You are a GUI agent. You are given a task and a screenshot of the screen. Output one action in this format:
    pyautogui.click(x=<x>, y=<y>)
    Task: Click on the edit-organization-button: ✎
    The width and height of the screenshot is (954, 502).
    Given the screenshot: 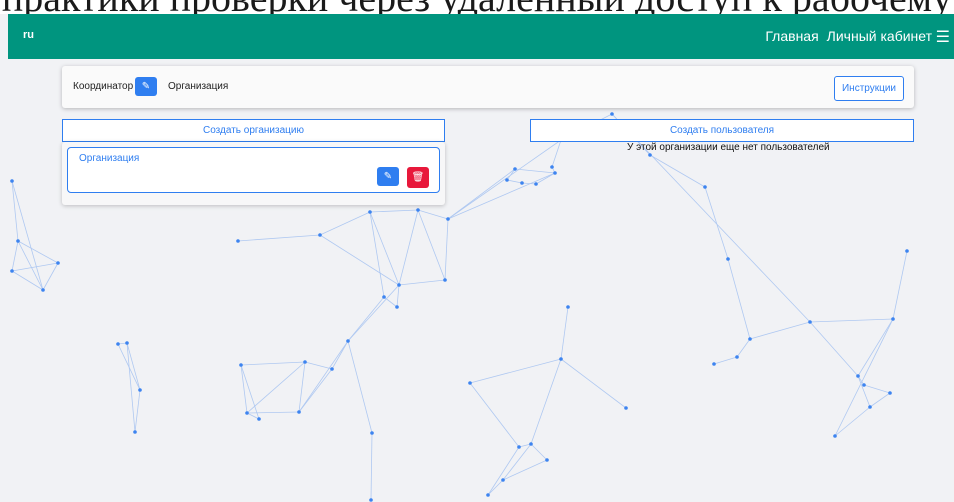 What is the action you would take?
    pyautogui.click(x=388, y=176)
    